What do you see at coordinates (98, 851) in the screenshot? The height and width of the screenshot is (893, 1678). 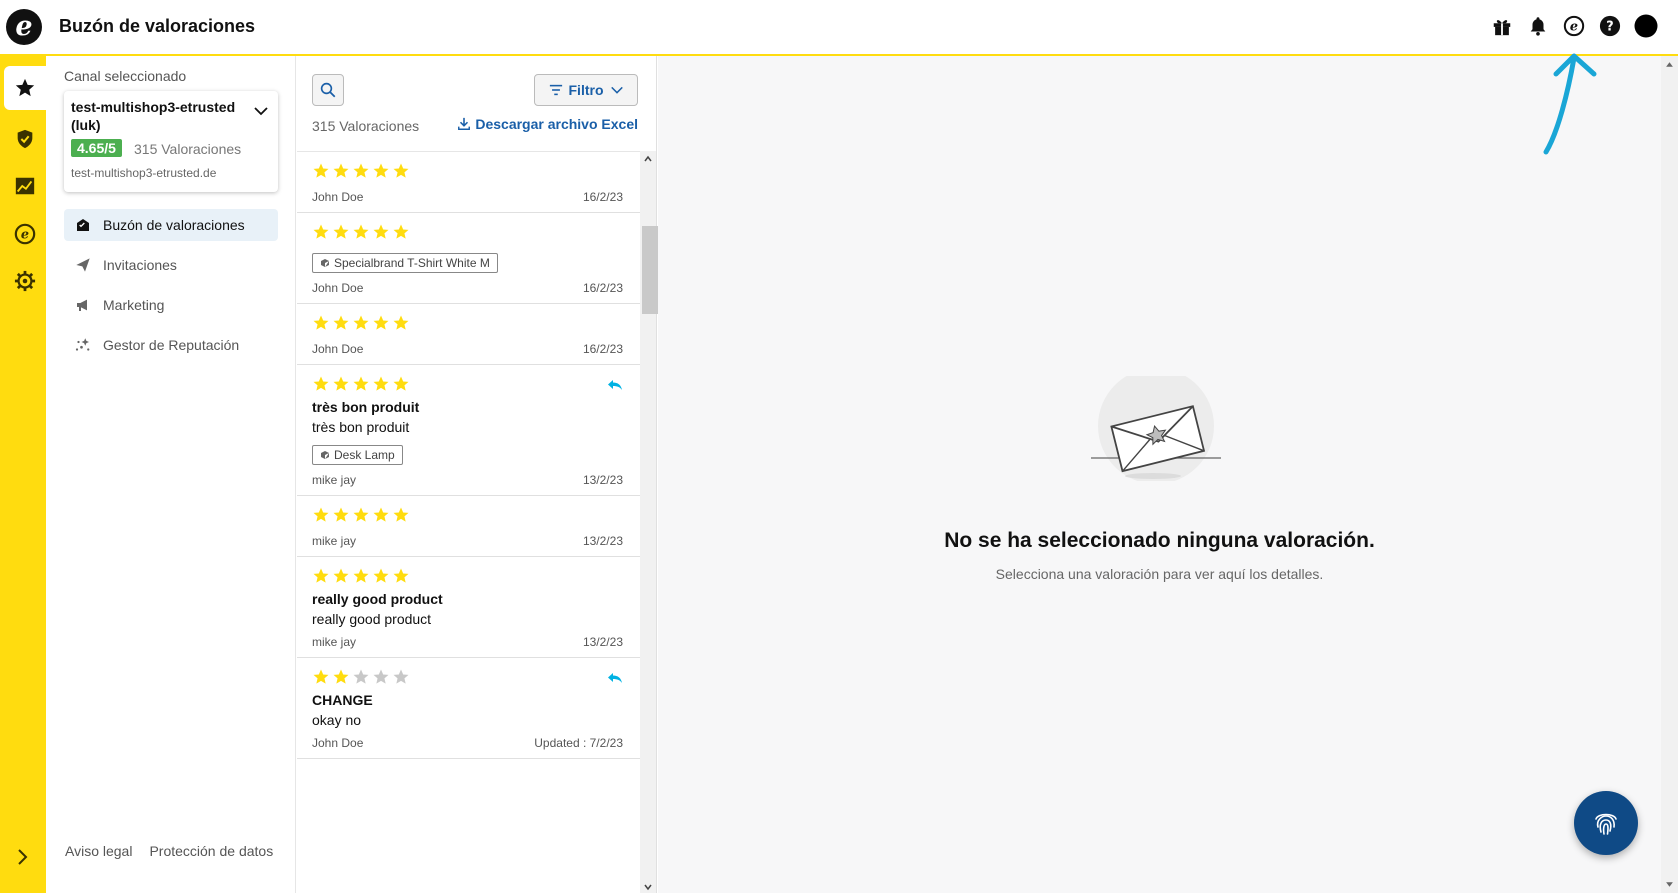 I see `legal-notice-link: Aviso legal` at bounding box center [98, 851].